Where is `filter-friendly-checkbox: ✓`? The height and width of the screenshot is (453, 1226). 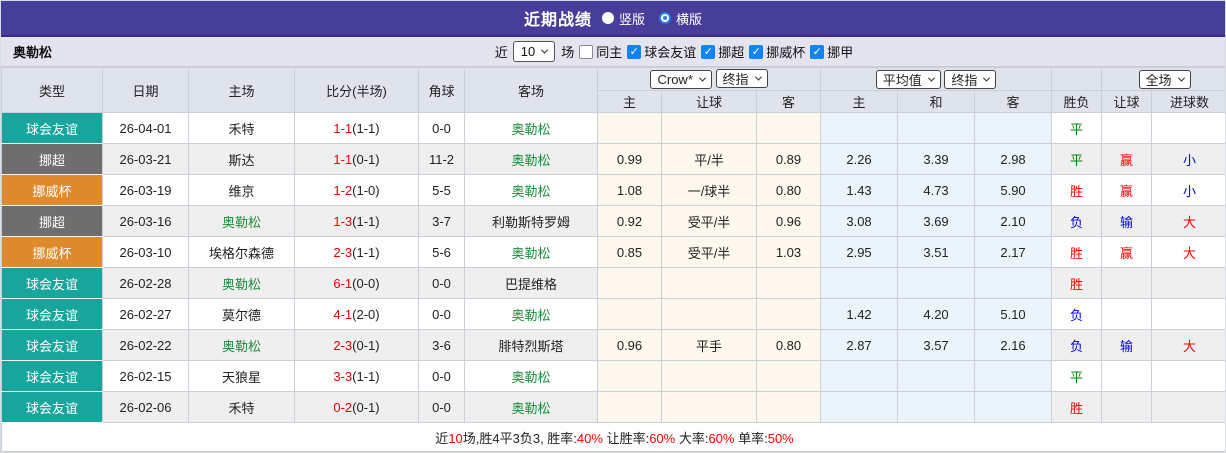
filter-friendly-checkbox: ✓ is located at coordinates (634, 51).